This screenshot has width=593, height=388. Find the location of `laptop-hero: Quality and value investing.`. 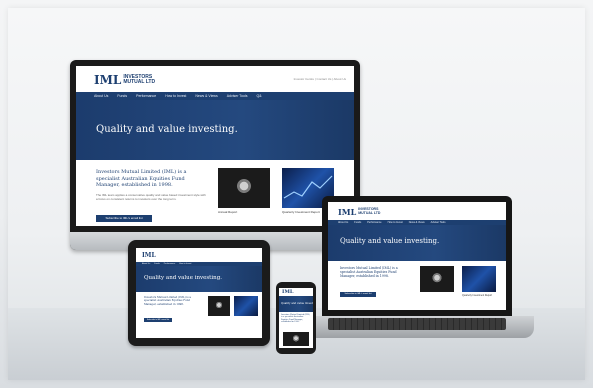

laptop-hero: Quality and value investing. is located at coordinates (417, 243).